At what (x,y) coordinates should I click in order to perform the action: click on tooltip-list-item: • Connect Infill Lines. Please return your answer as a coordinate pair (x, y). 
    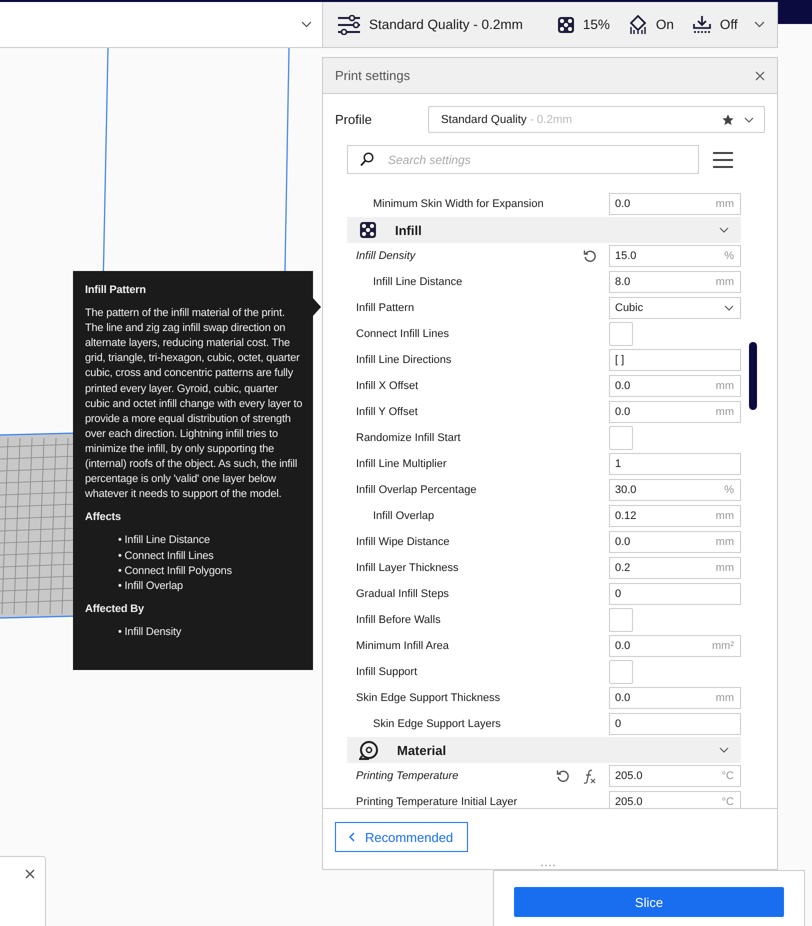
    Looking at the image, I should click on (166, 556).